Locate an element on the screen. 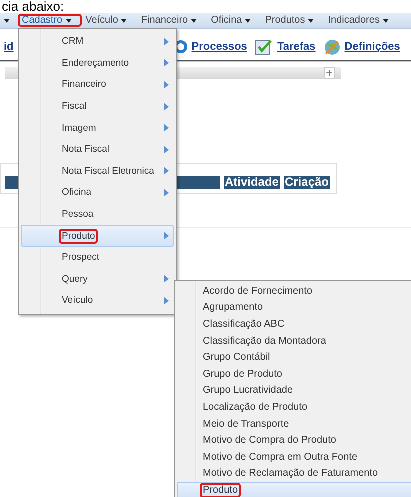  menu-item: Agrupamento is located at coordinates (294, 308).